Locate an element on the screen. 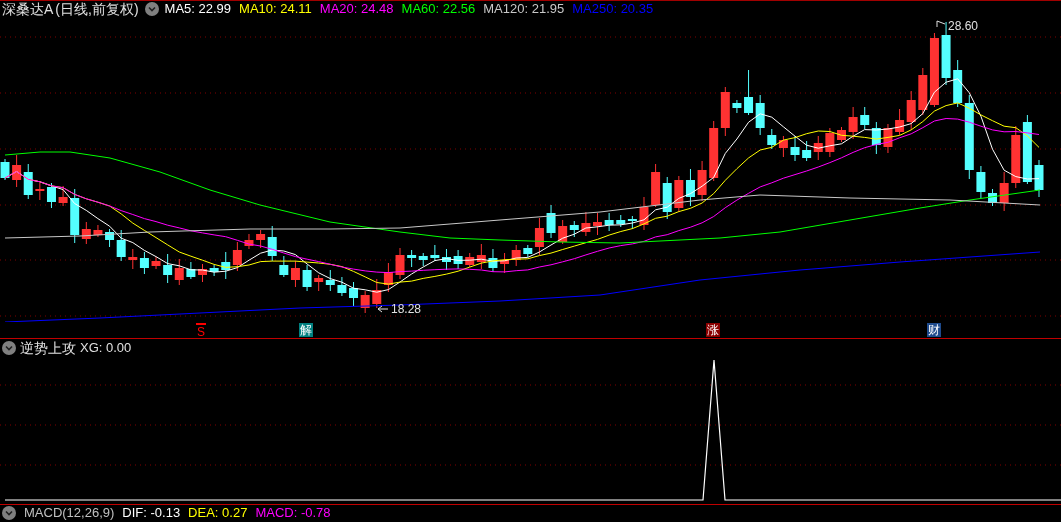 Image resolution: width=1061 pixels, height=522 pixels. event-tag: 解 is located at coordinates (306, 330).